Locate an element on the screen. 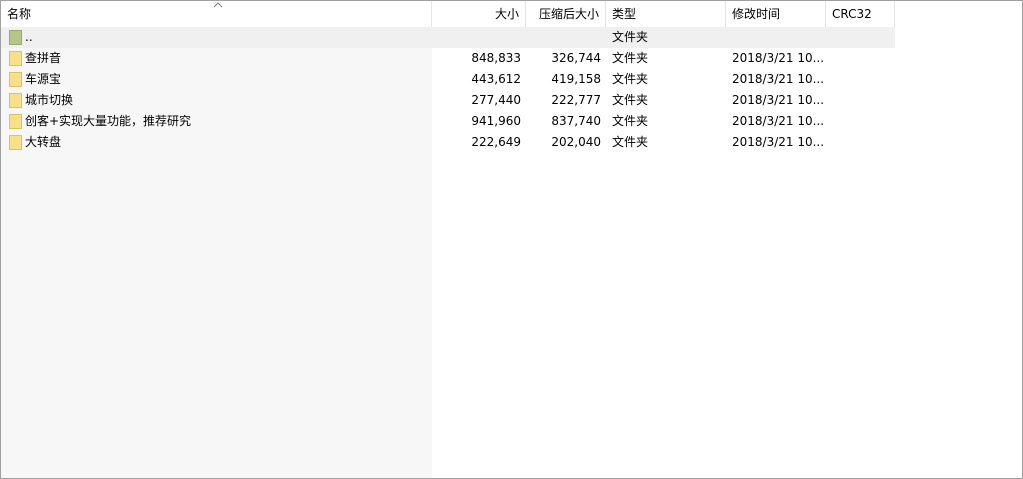 The width and height of the screenshot is (1023, 479). file-name: 查拼音 is located at coordinates (43, 58).